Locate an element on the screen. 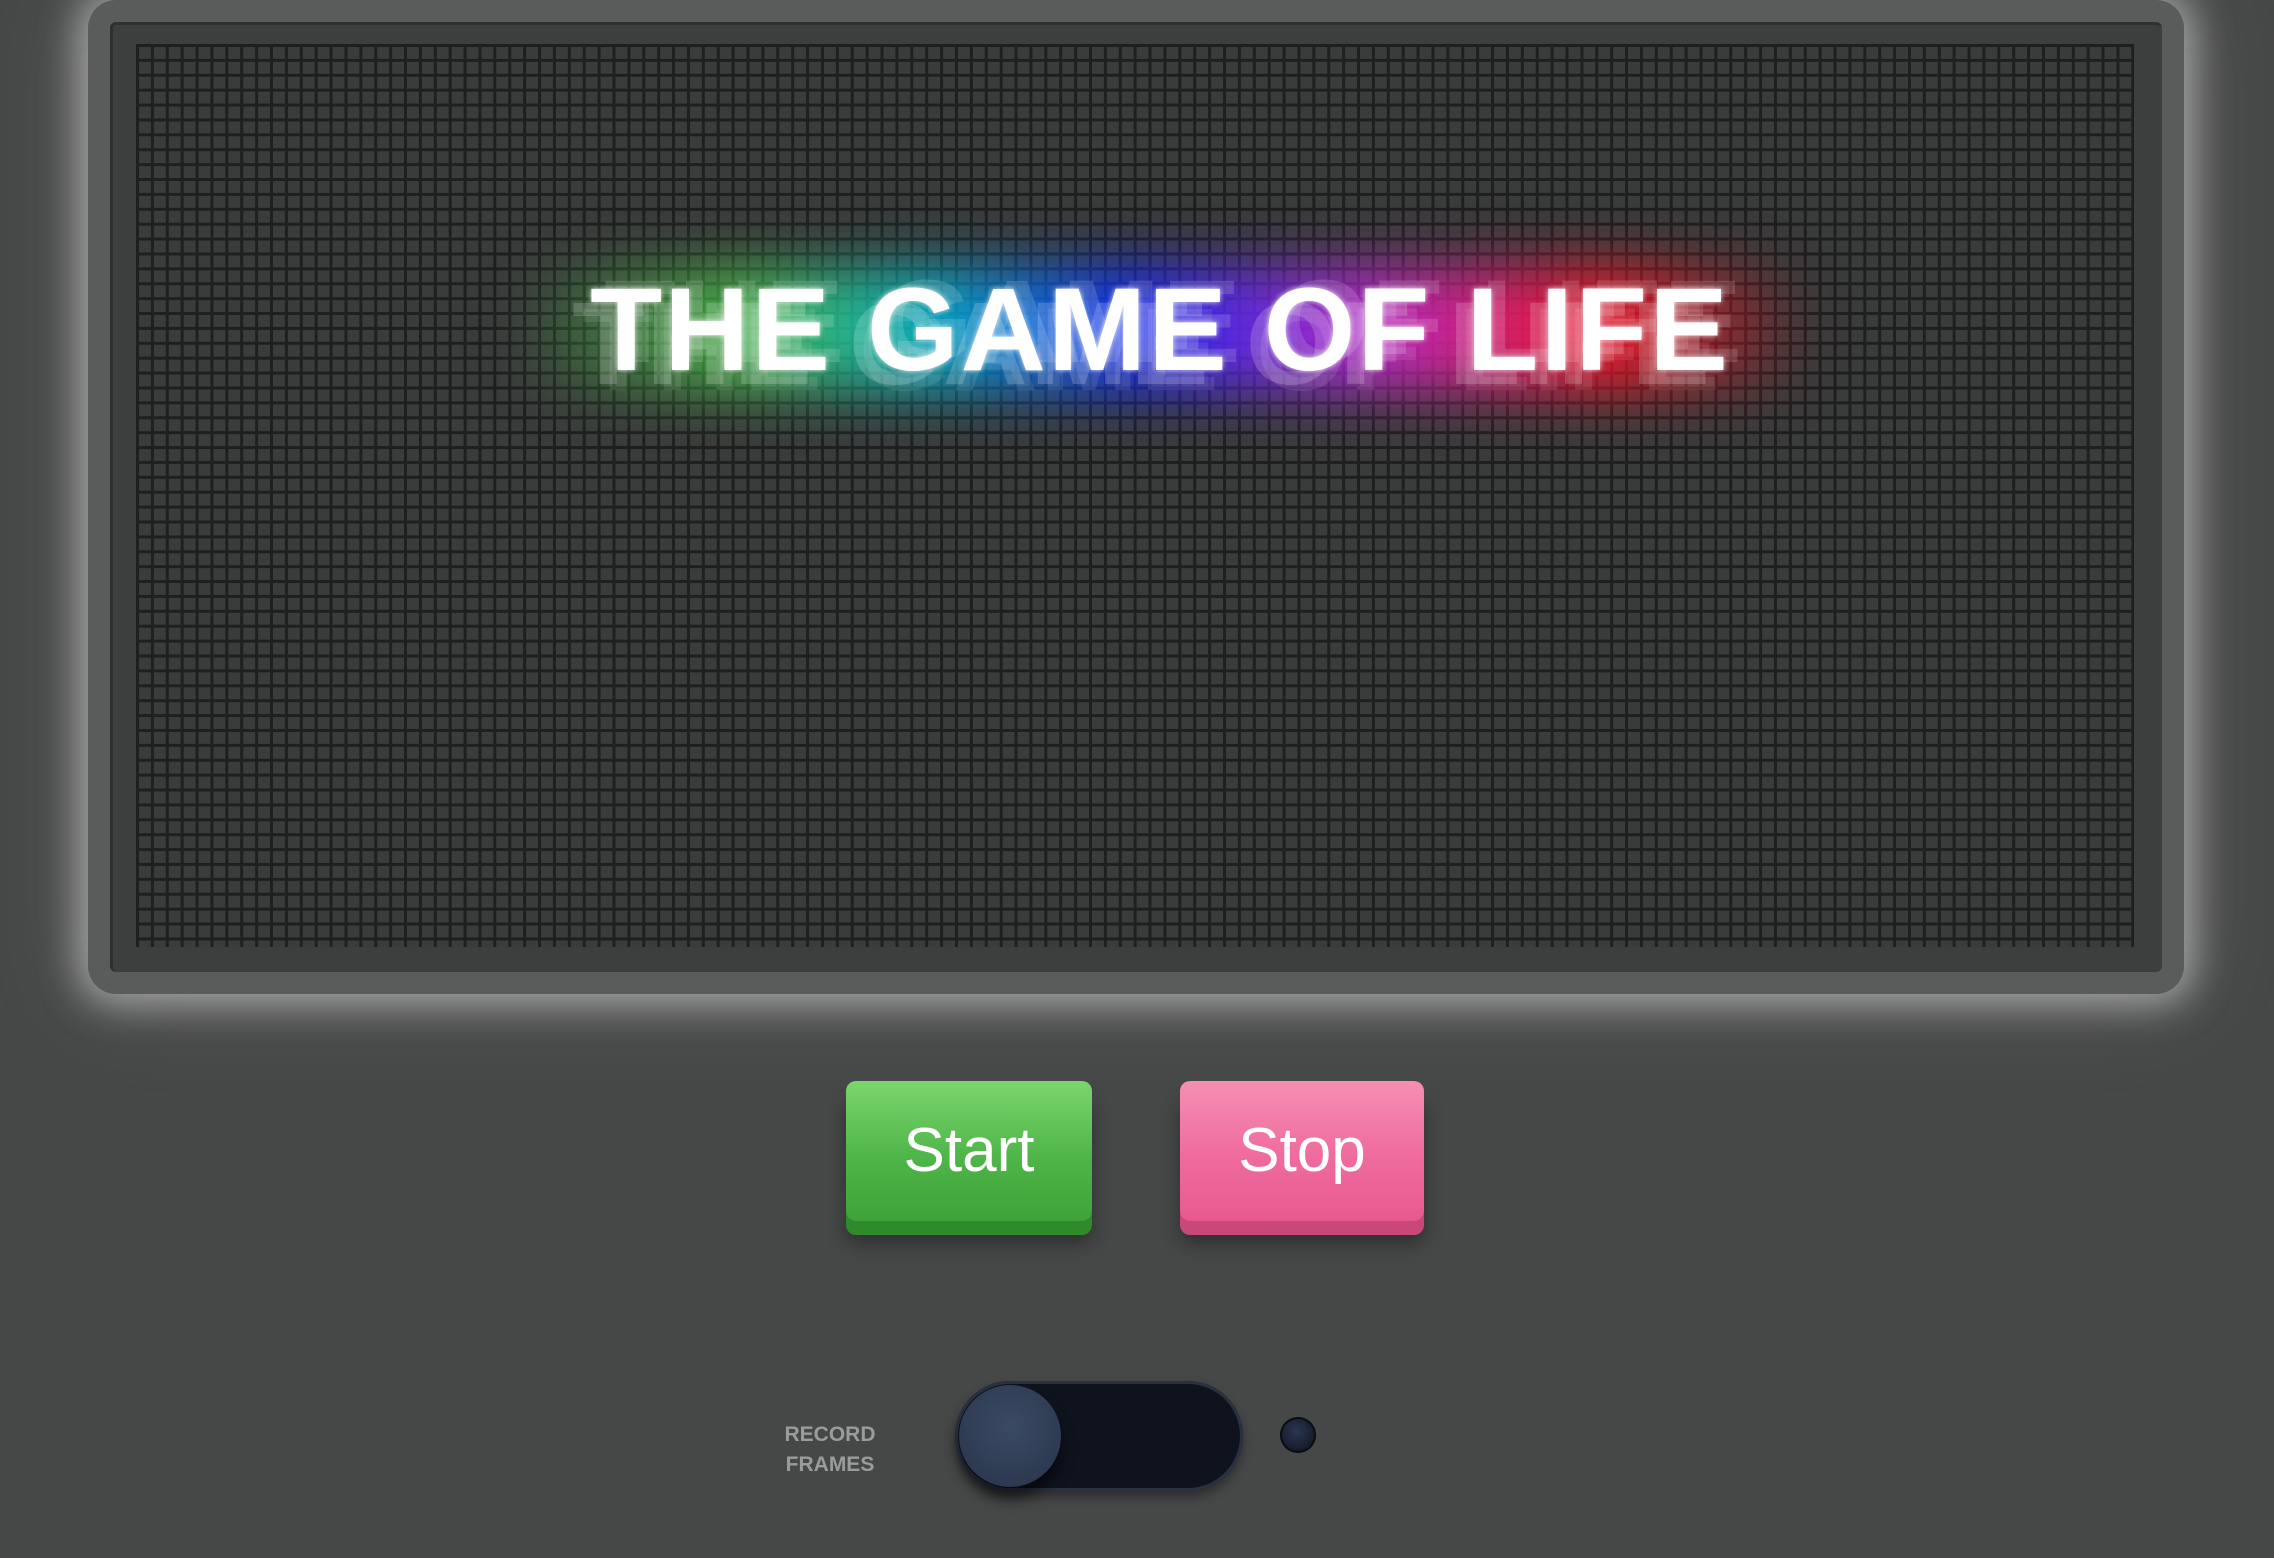  stop-button: Stop is located at coordinates (1302, 1151).